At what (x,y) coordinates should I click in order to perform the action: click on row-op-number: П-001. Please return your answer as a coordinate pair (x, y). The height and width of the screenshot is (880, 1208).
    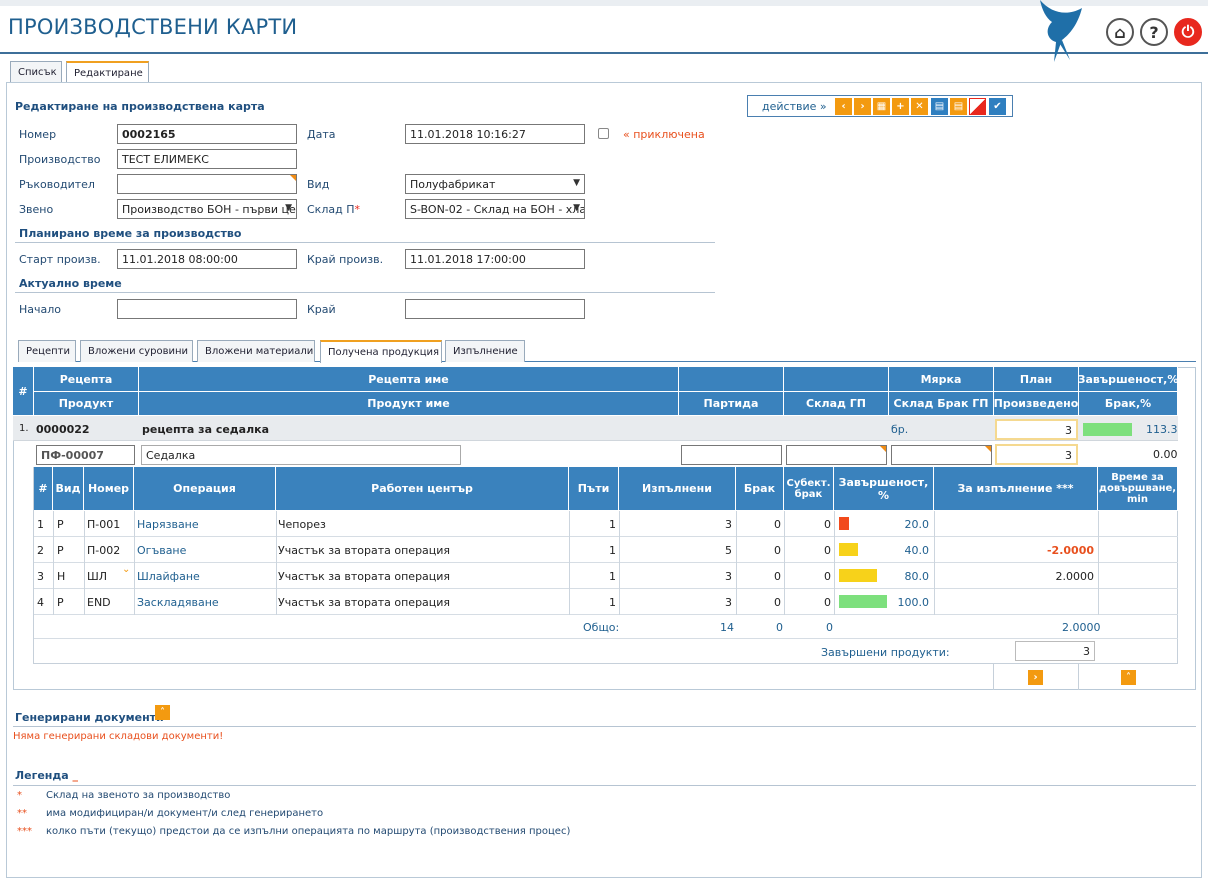
    Looking at the image, I should click on (104, 524).